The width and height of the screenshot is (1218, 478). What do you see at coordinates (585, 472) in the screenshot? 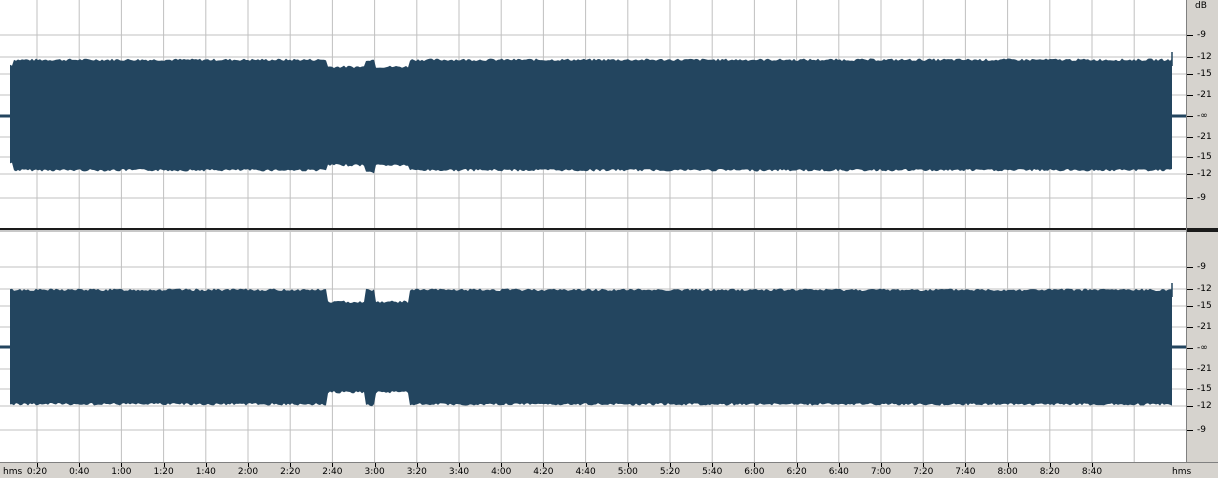
I see `time-label: 4:40` at bounding box center [585, 472].